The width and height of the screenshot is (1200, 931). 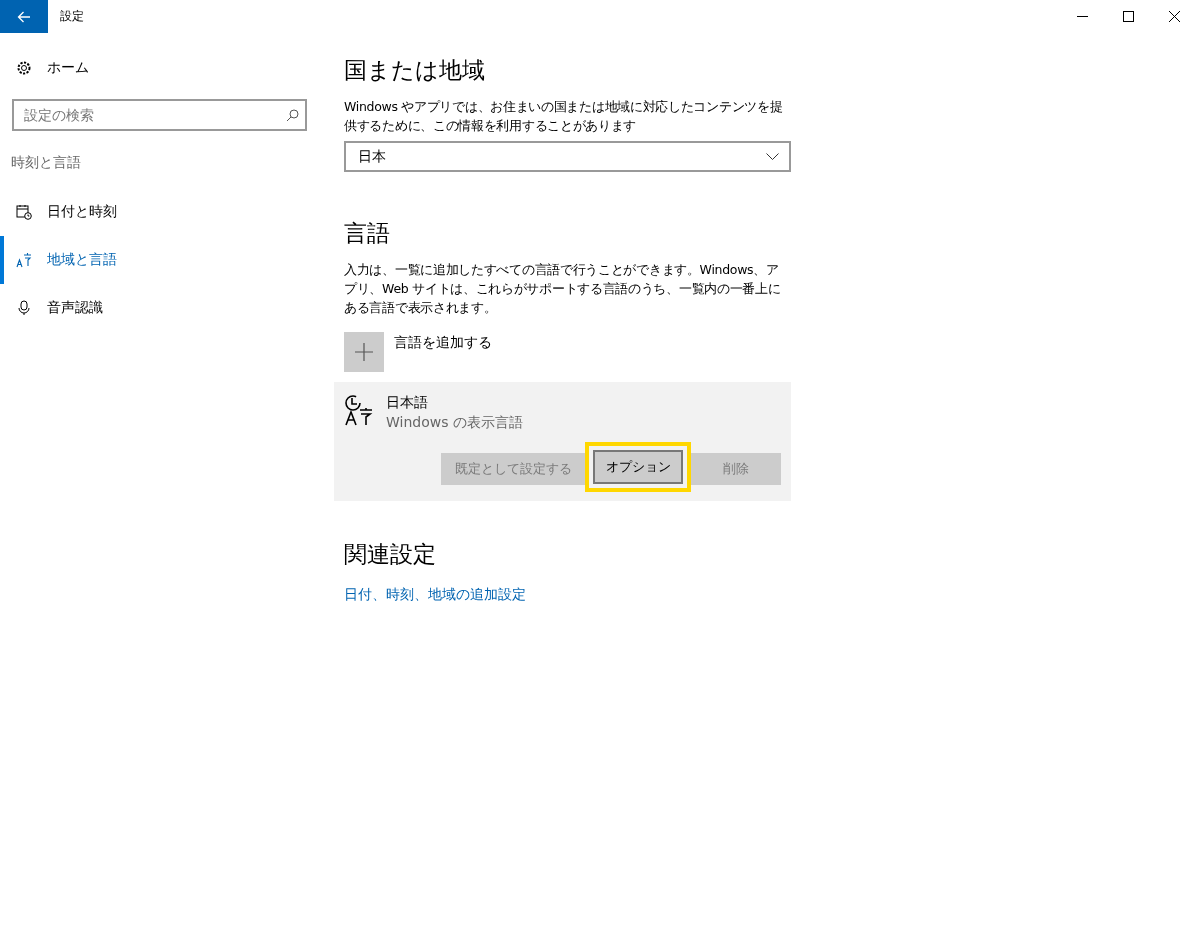 I want to click on section-heading: 国または地域, so click(x=415, y=70).